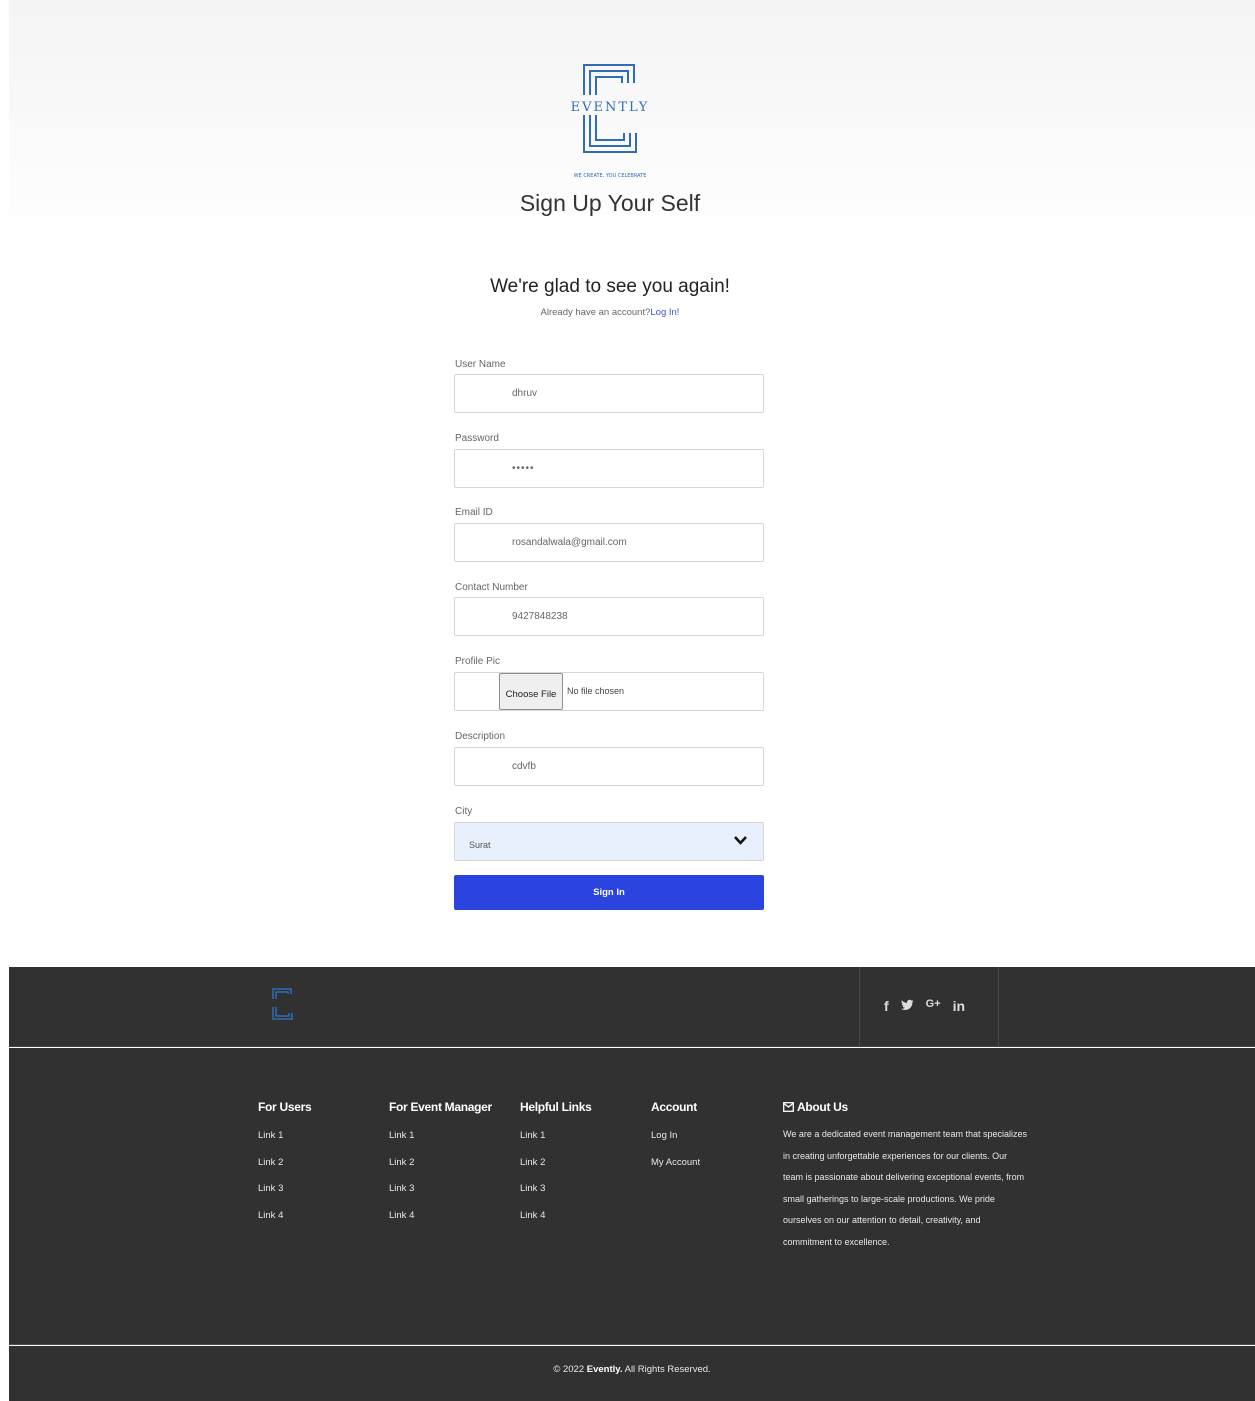  I want to click on logo-tagline-text: WE CREATE, YOU CELEBRATE, so click(610, 176).